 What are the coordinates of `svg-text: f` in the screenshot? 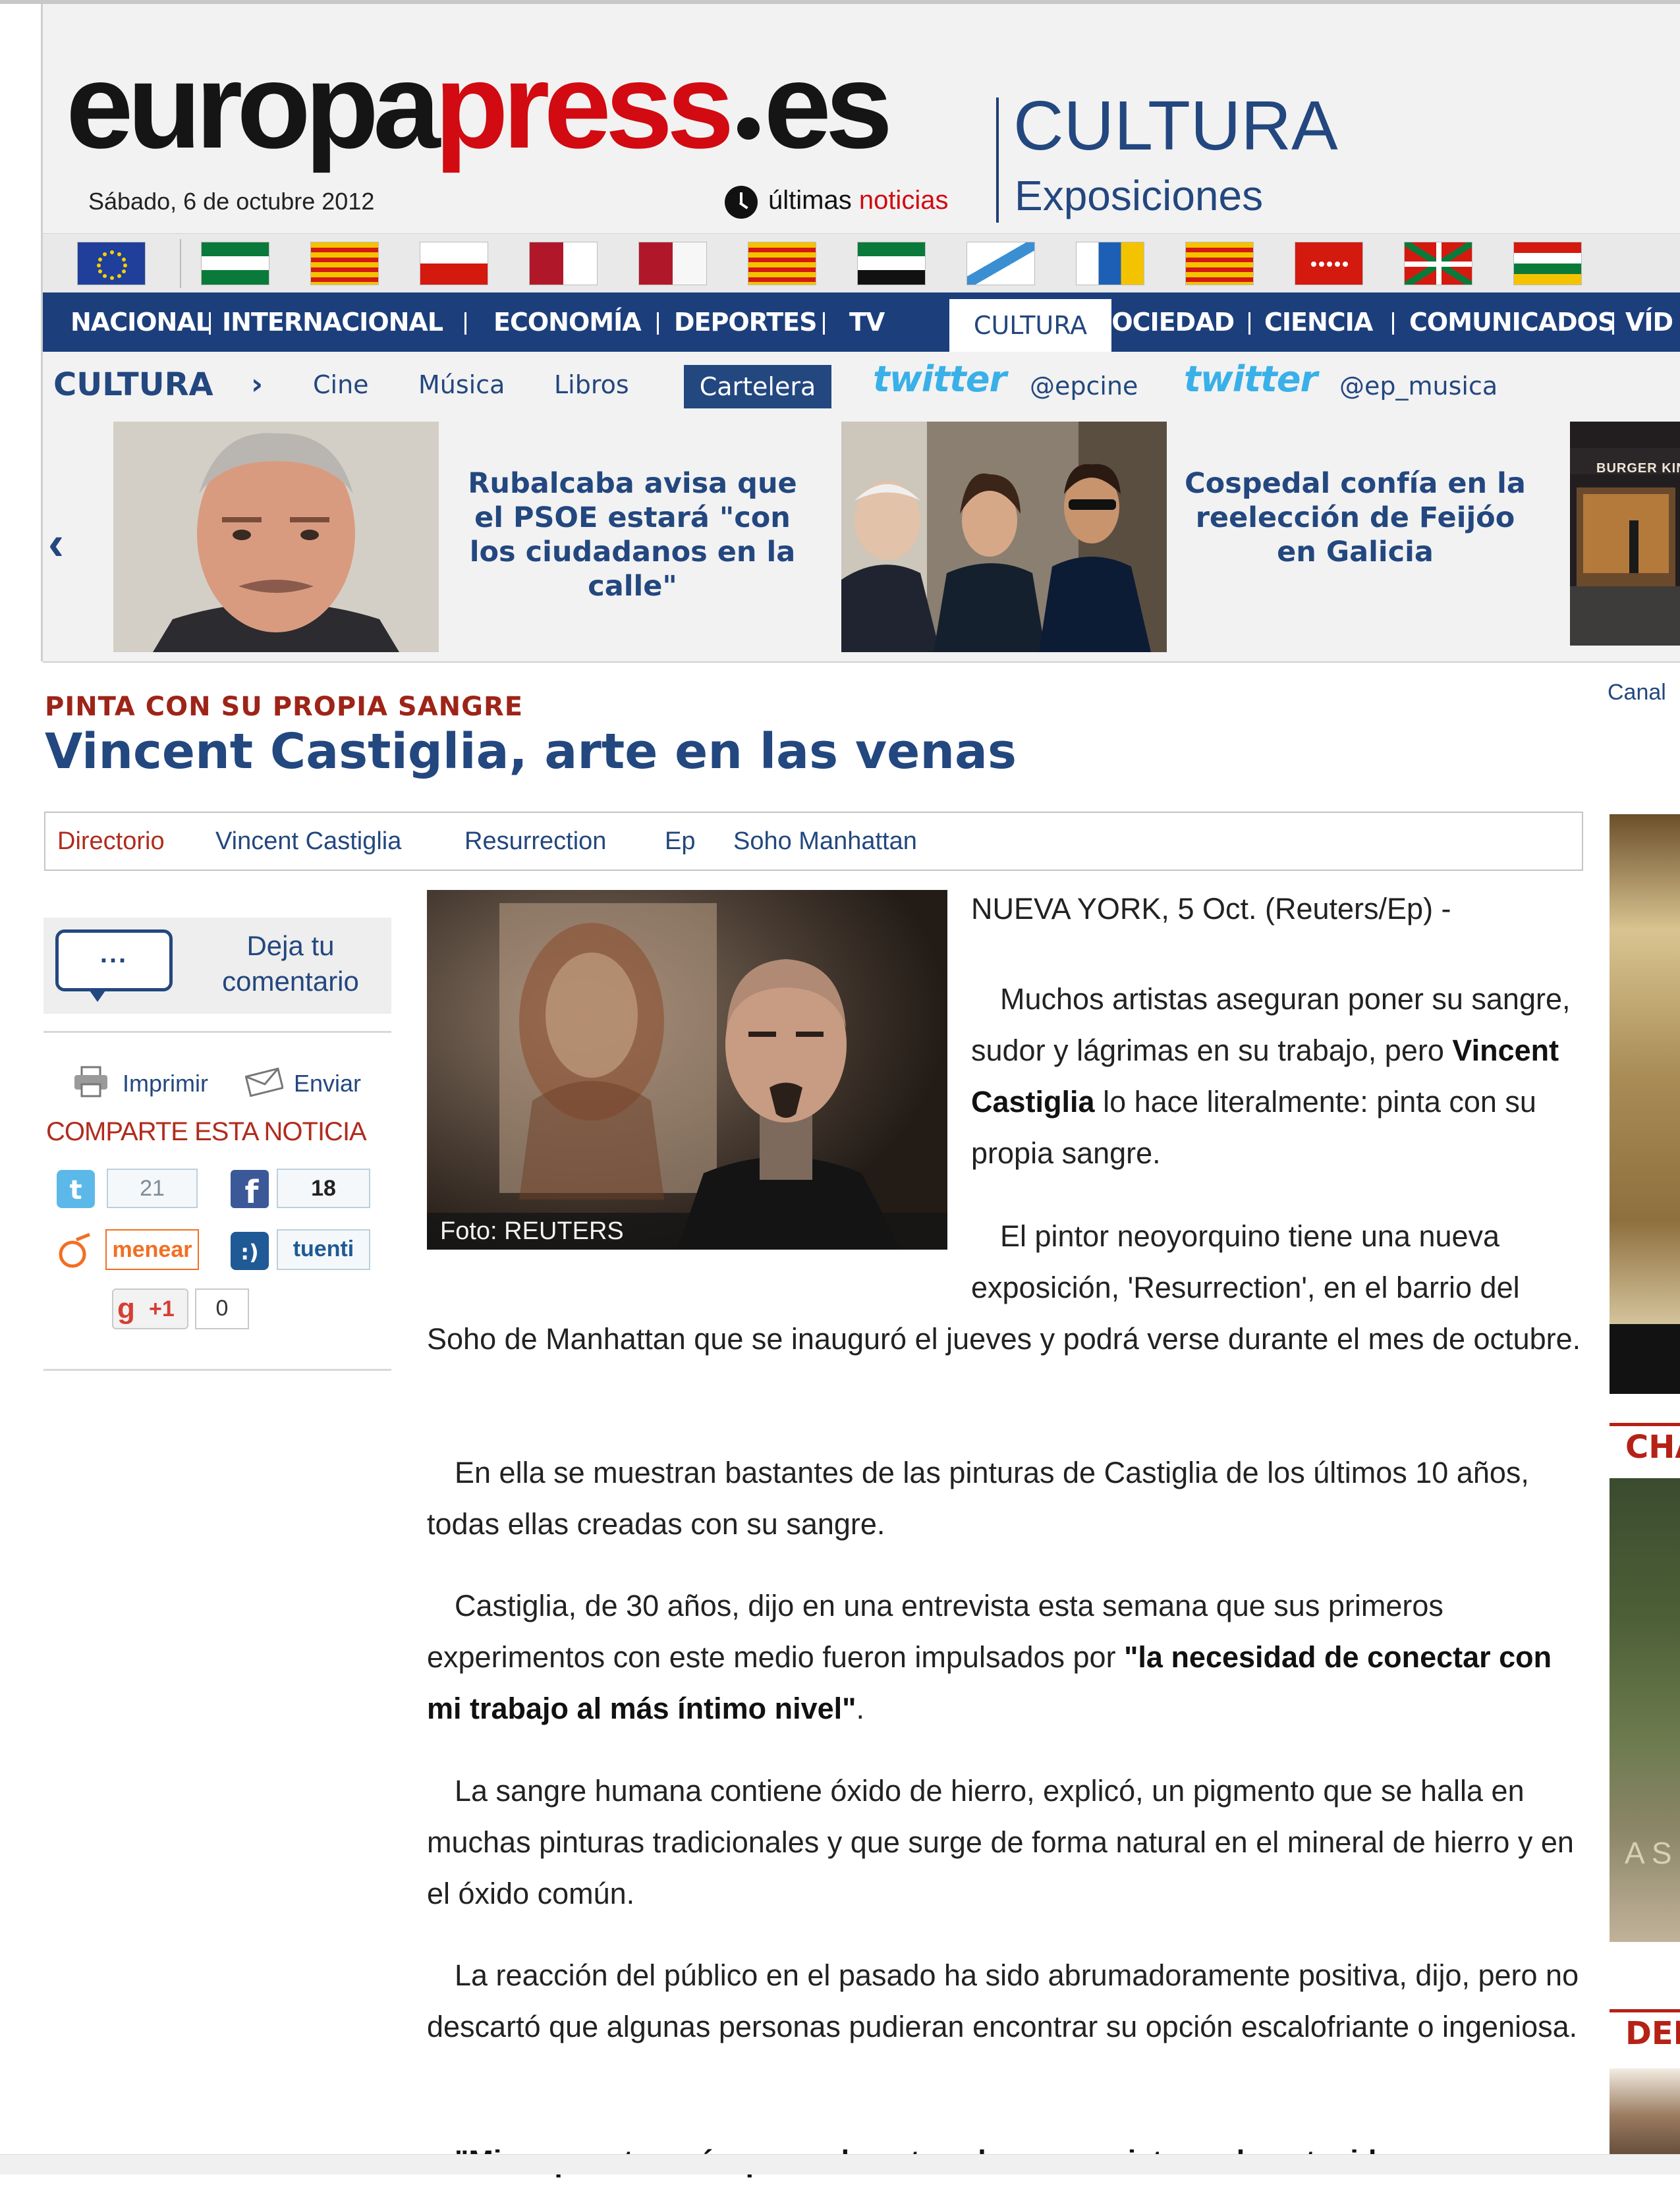 It's located at (252, 1191).